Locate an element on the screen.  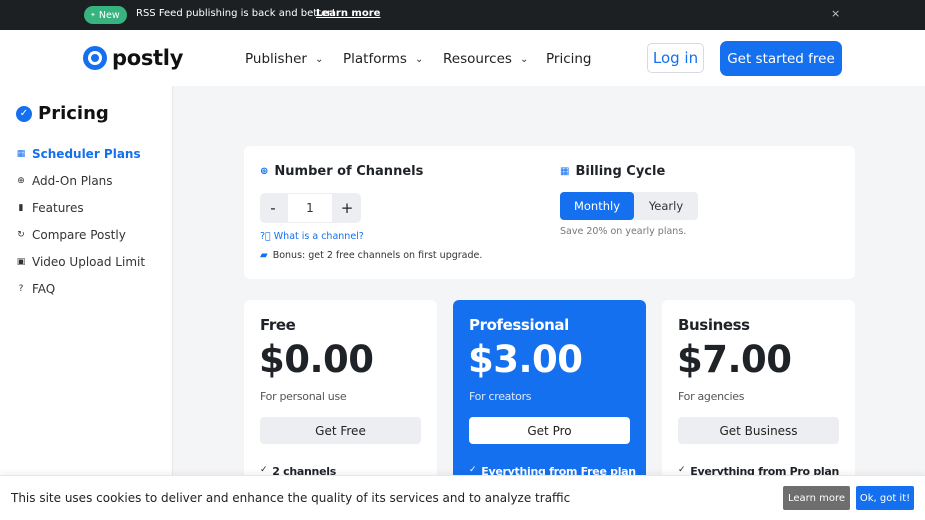
channel-help-text: What is a channel? is located at coordinates (318, 236).